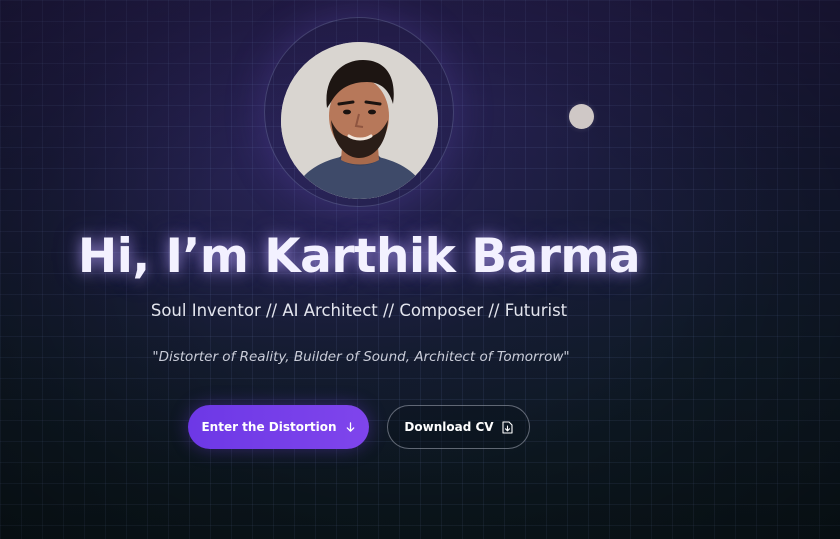 Image resolution: width=840 pixels, height=539 pixels. I want to click on profile-photo-icon, so click(359, 120).